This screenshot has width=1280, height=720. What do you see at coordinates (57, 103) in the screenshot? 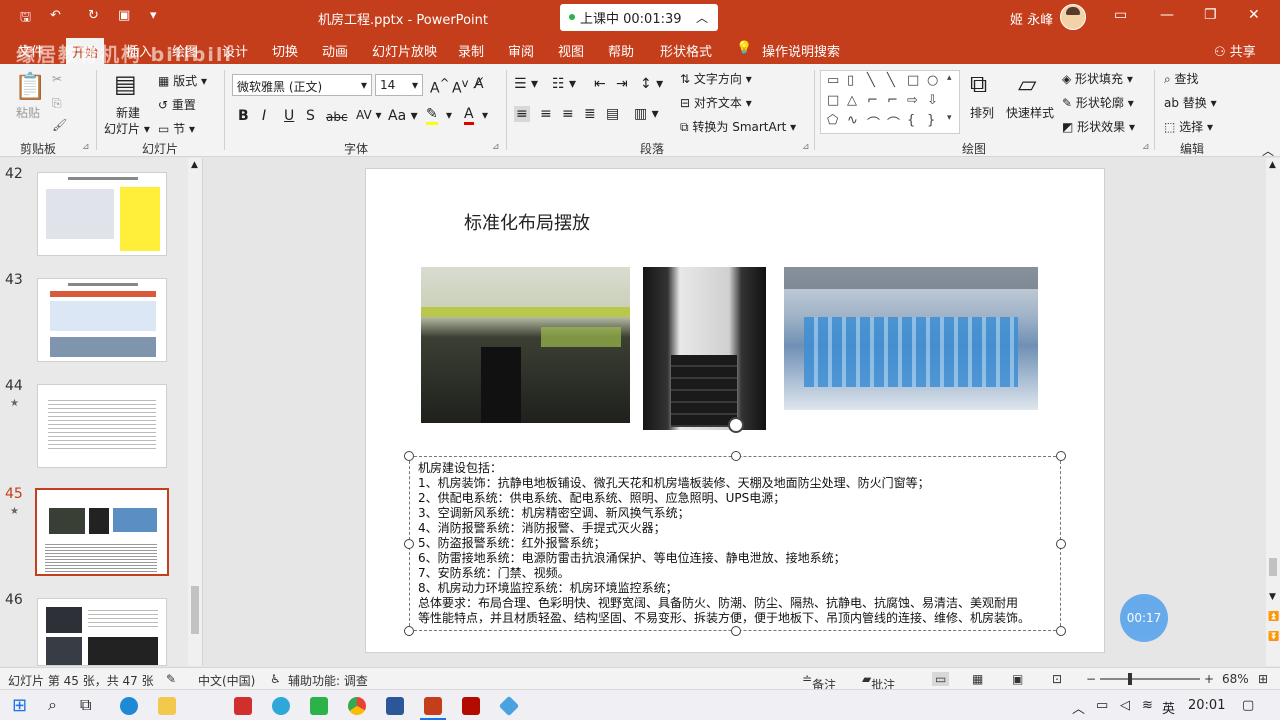
I see `copy-icon: ⎘` at bounding box center [57, 103].